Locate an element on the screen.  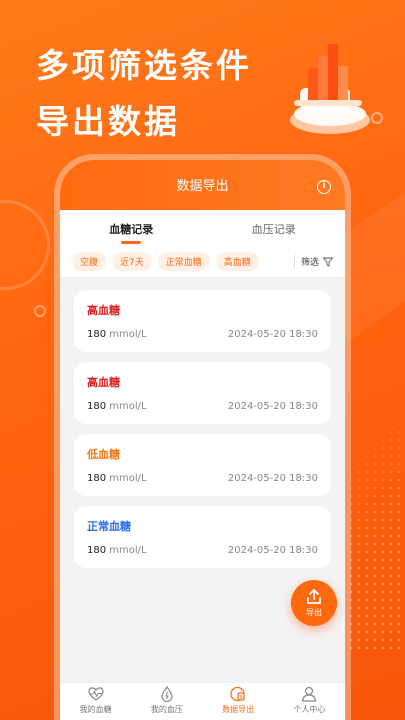
filter-bar: 空腹 近7天 正常血糖 高血糖 筛选 is located at coordinates (202, 264).